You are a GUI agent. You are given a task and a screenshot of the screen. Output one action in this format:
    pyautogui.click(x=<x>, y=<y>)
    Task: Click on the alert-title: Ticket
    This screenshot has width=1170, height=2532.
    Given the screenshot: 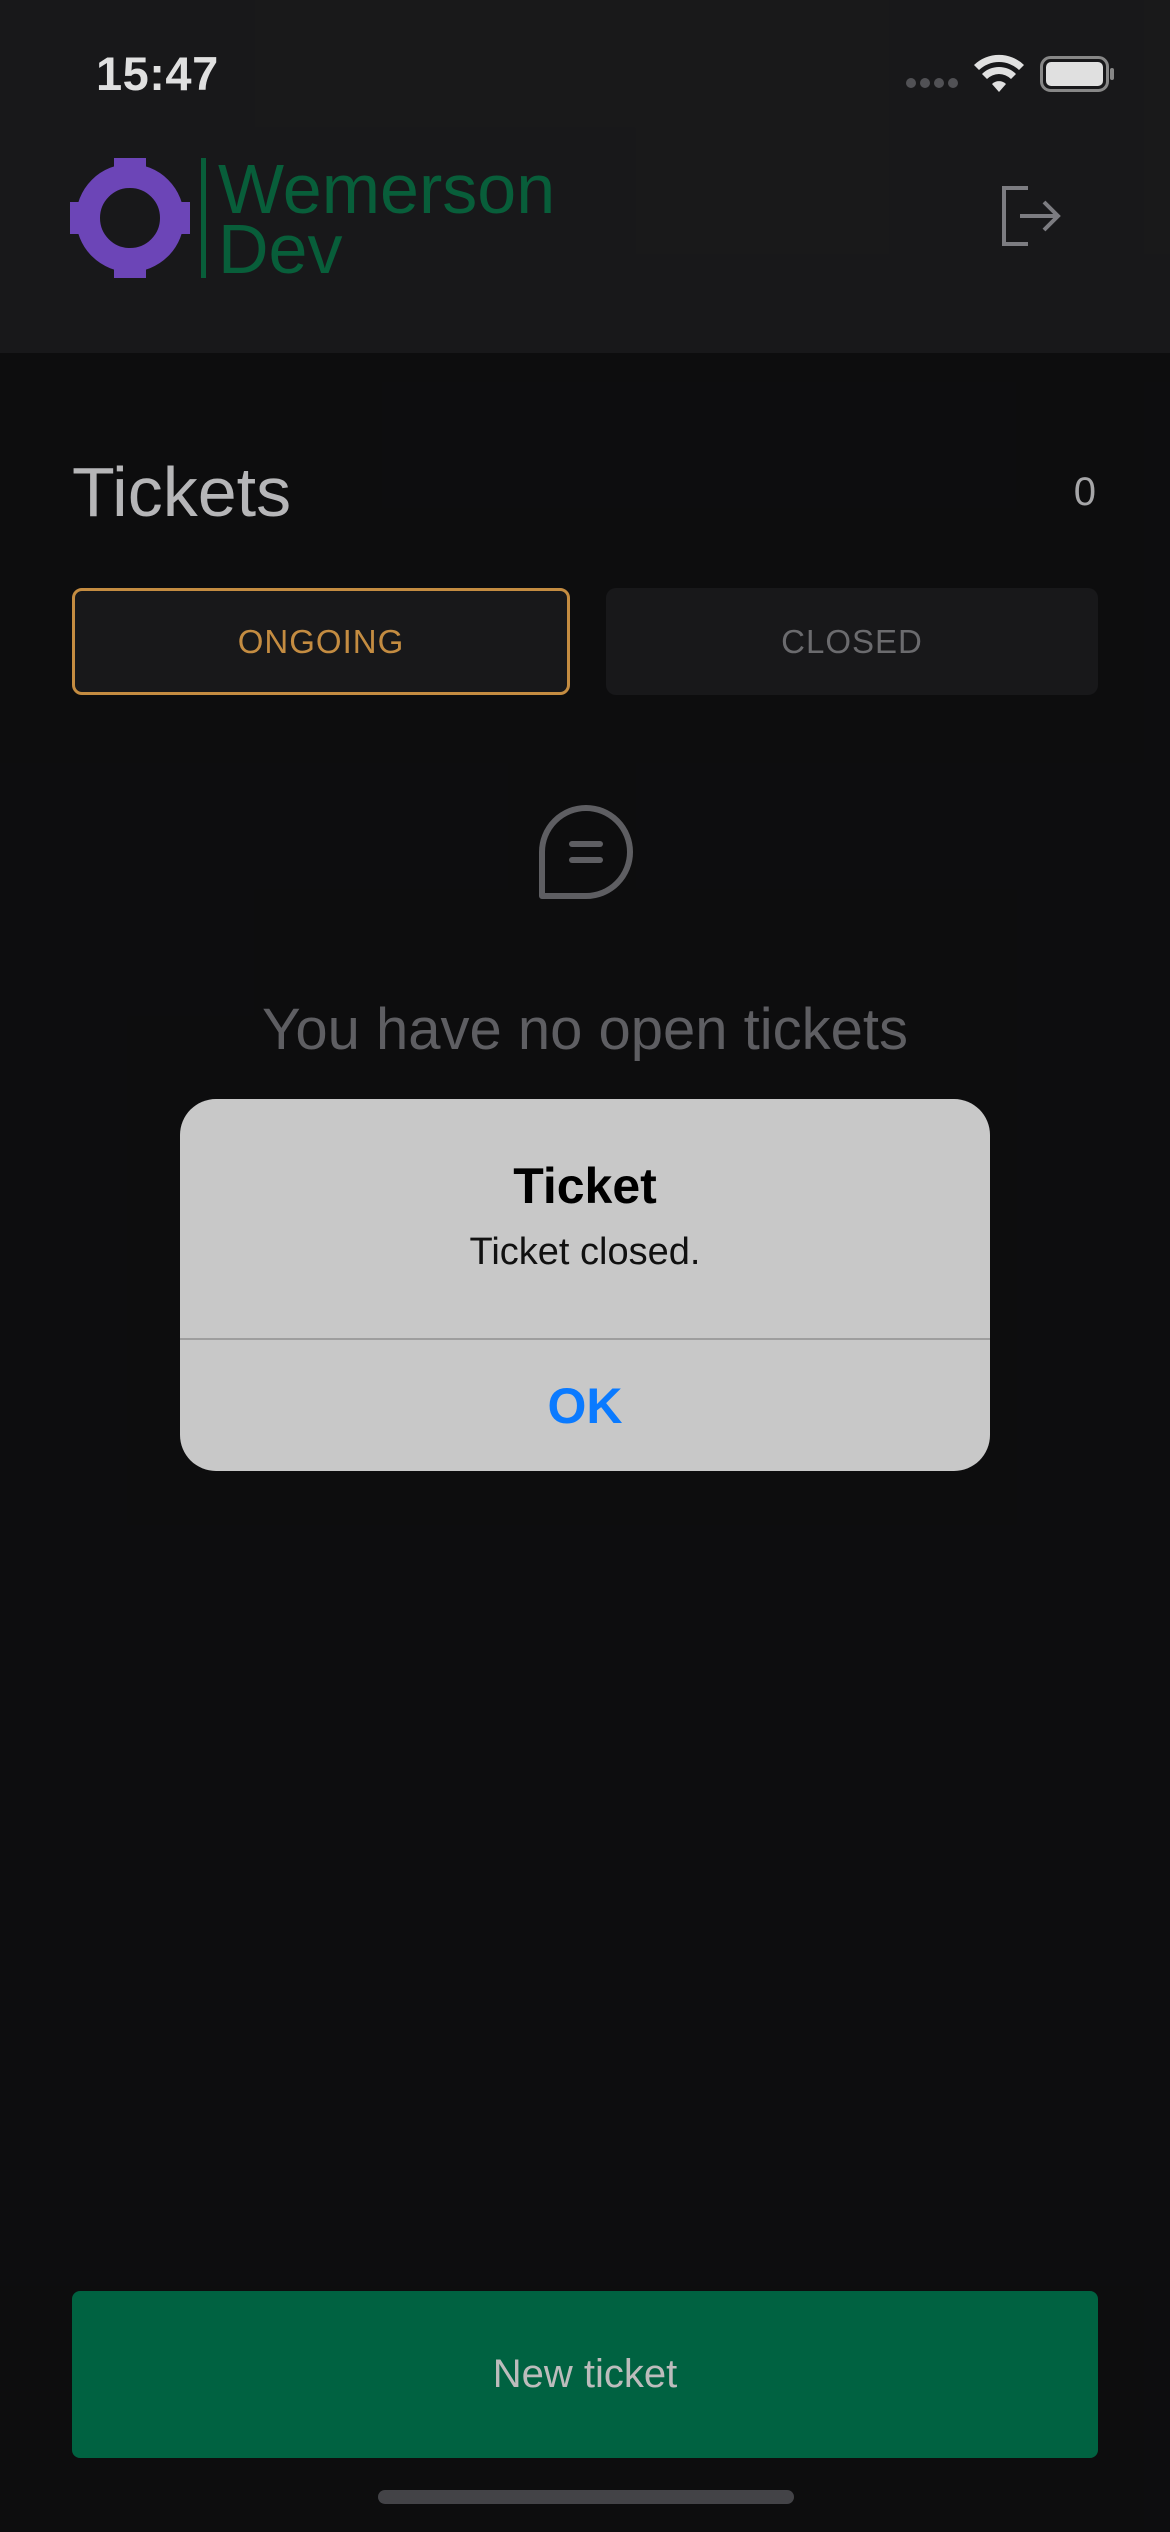 What is the action you would take?
    pyautogui.click(x=585, y=1186)
    